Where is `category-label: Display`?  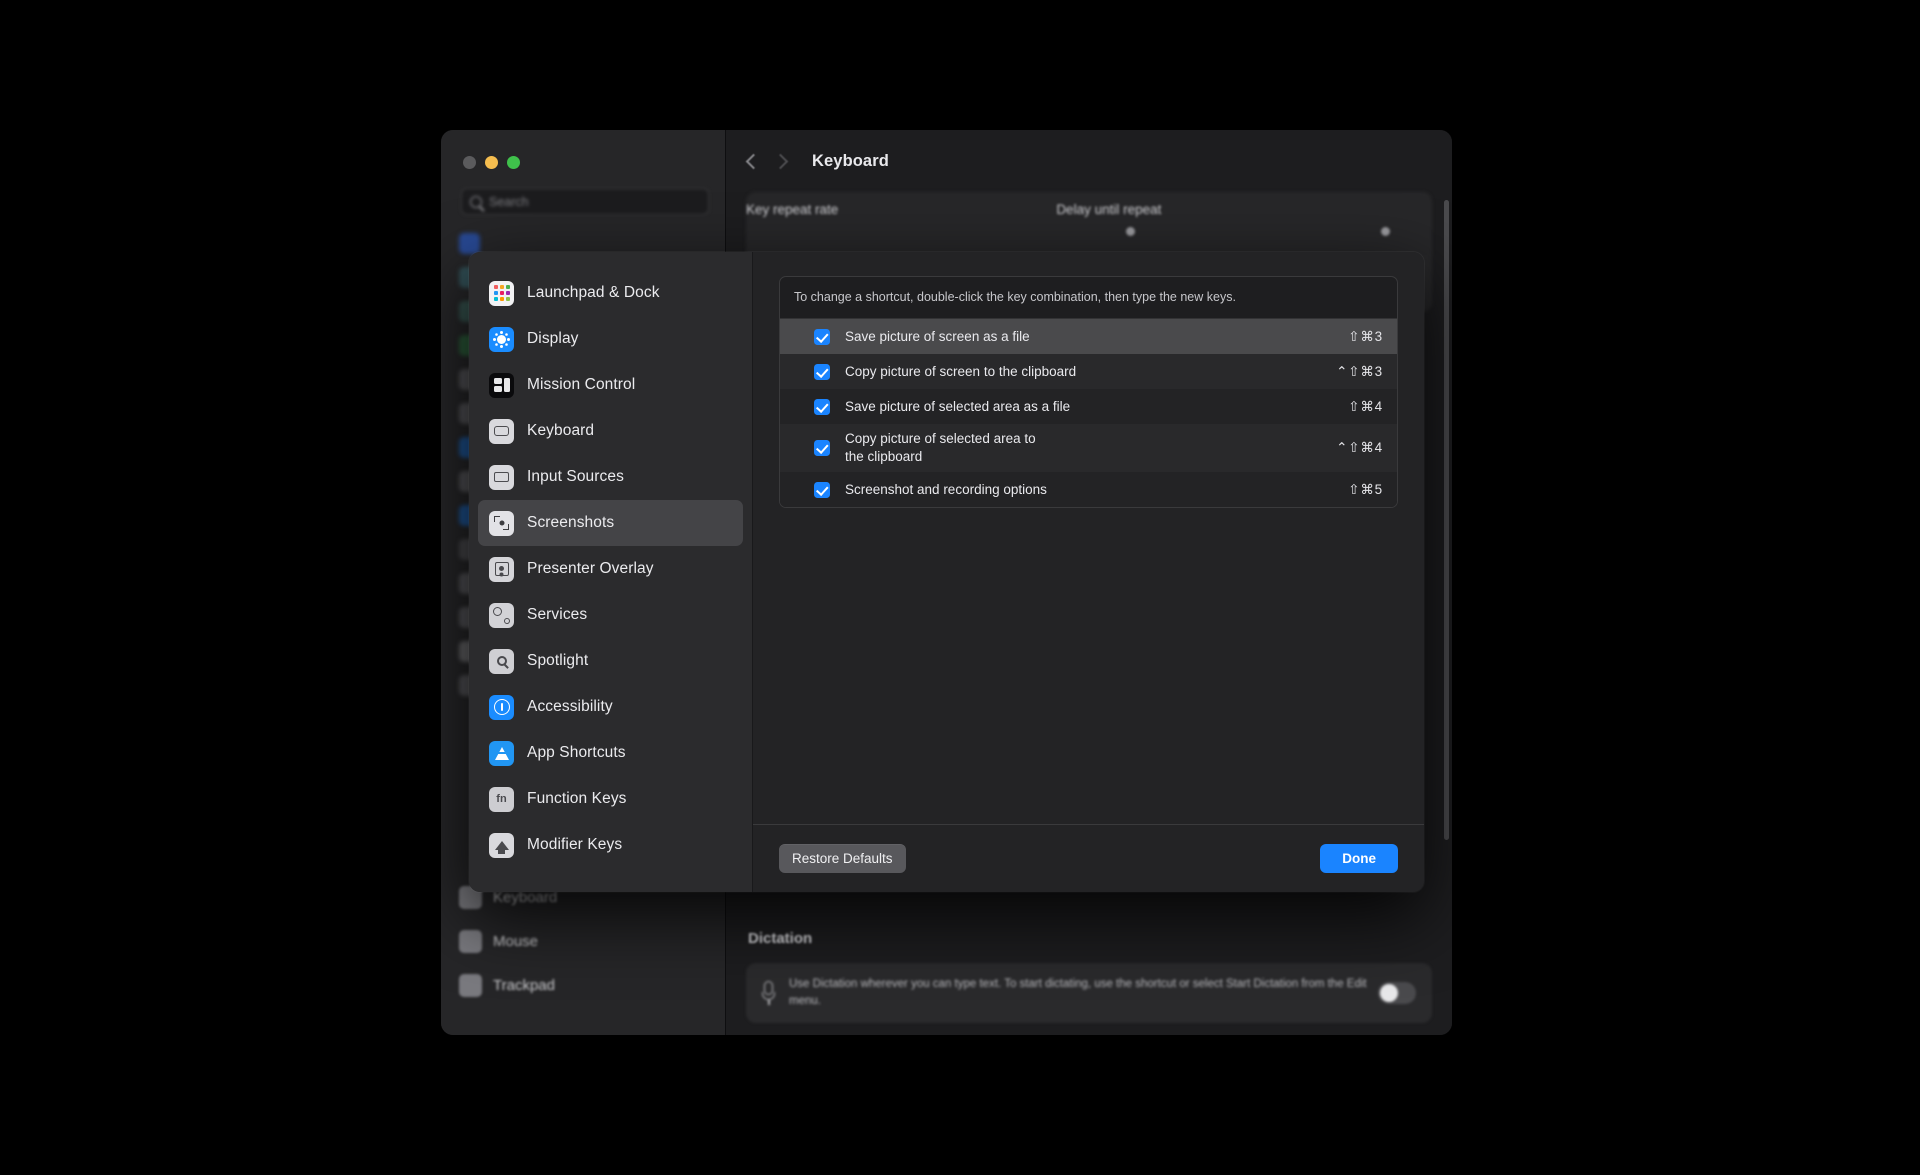
category-label: Display is located at coordinates (553, 338).